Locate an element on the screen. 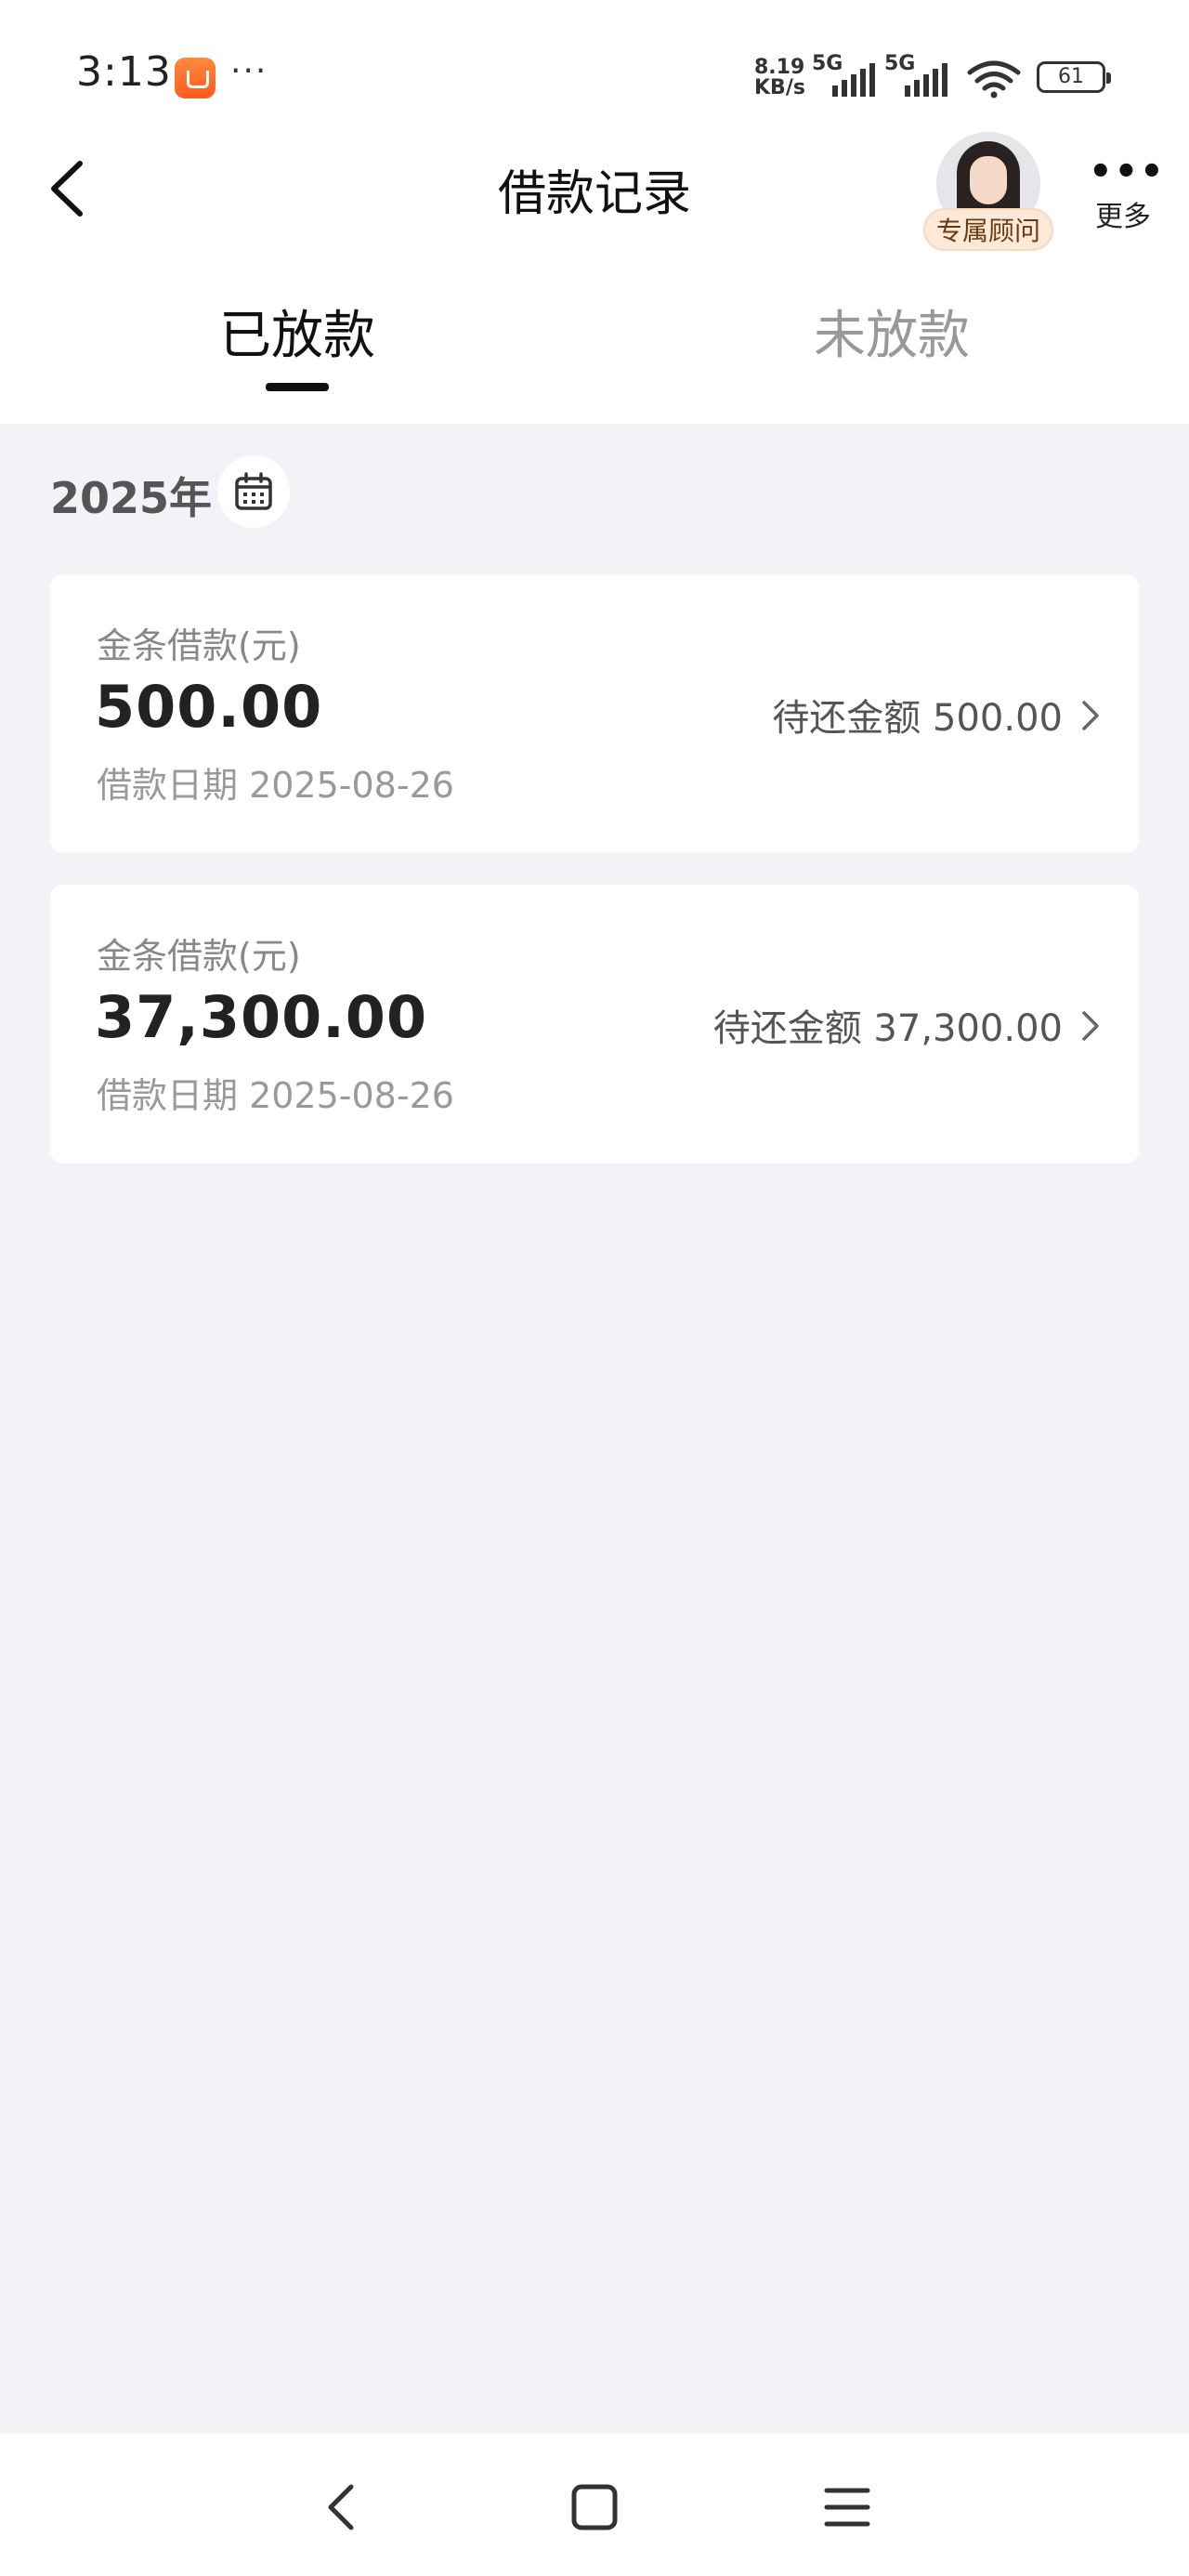  tab-disbursed: 已放款 is located at coordinates (297, 331).